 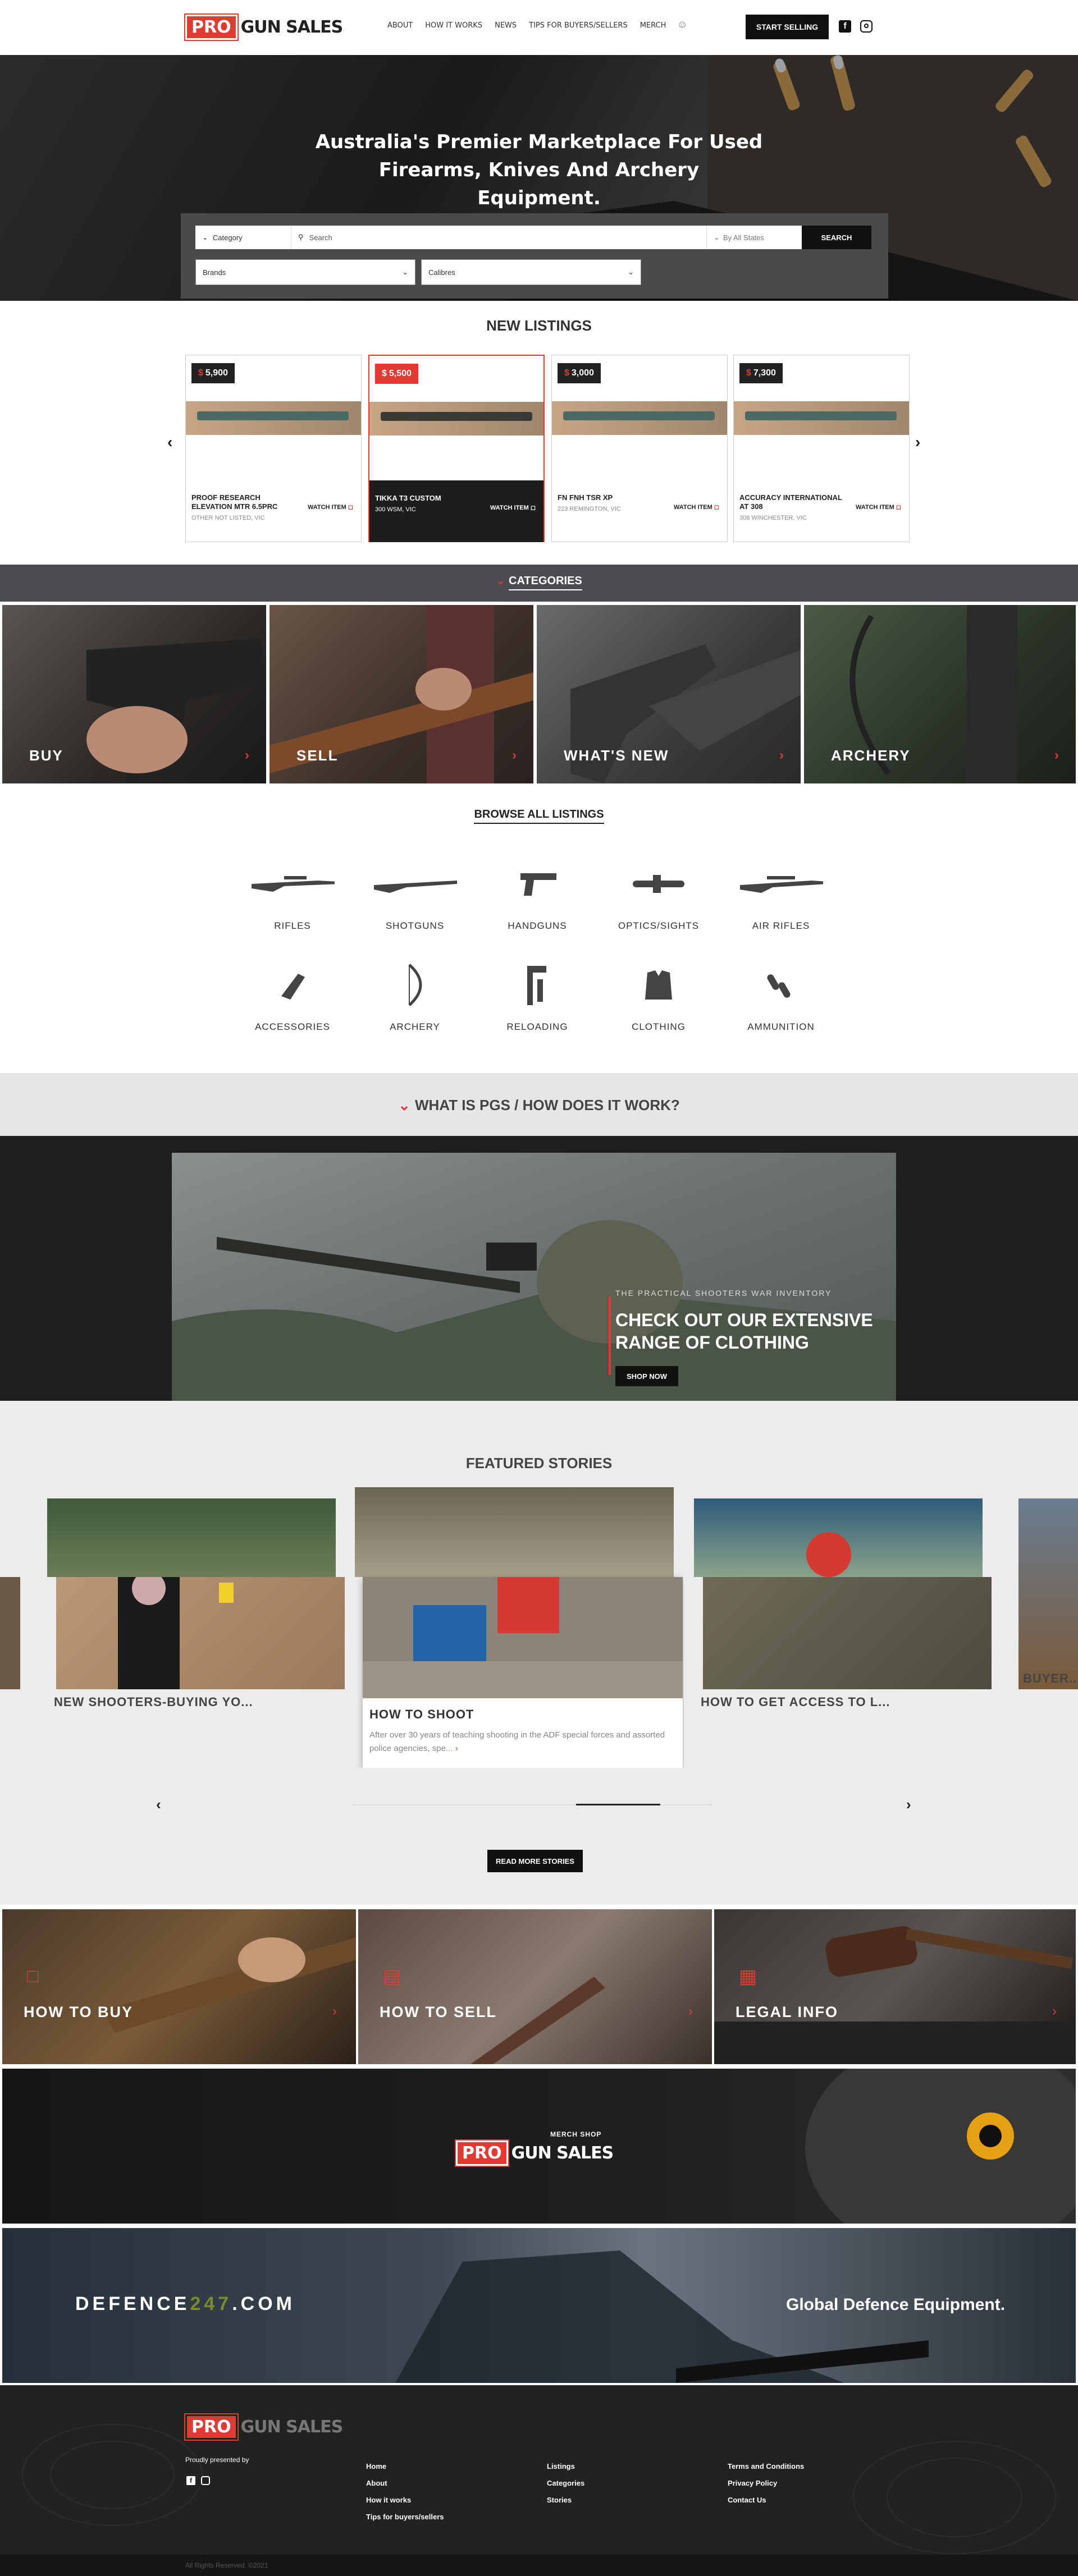 What do you see at coordinates (405, 2483) in the screenshot?
I see `footer-link-about: About` at bounding box center [405, 2483].